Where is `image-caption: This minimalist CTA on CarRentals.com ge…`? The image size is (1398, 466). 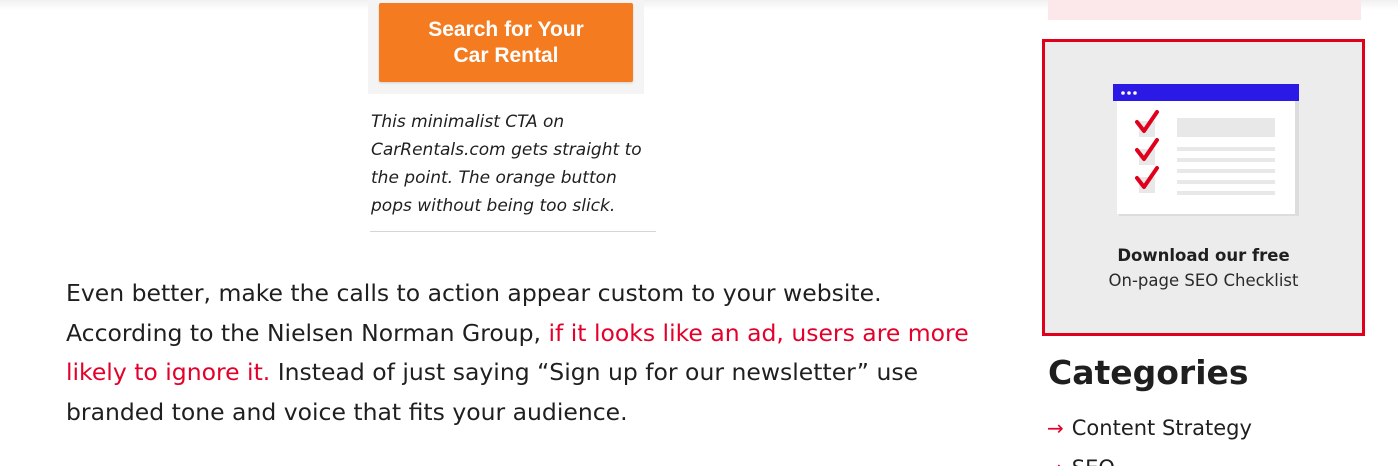 image-caption: This minimalist CTA on CarRentals.com ge… is located at coordinates (506, 164).